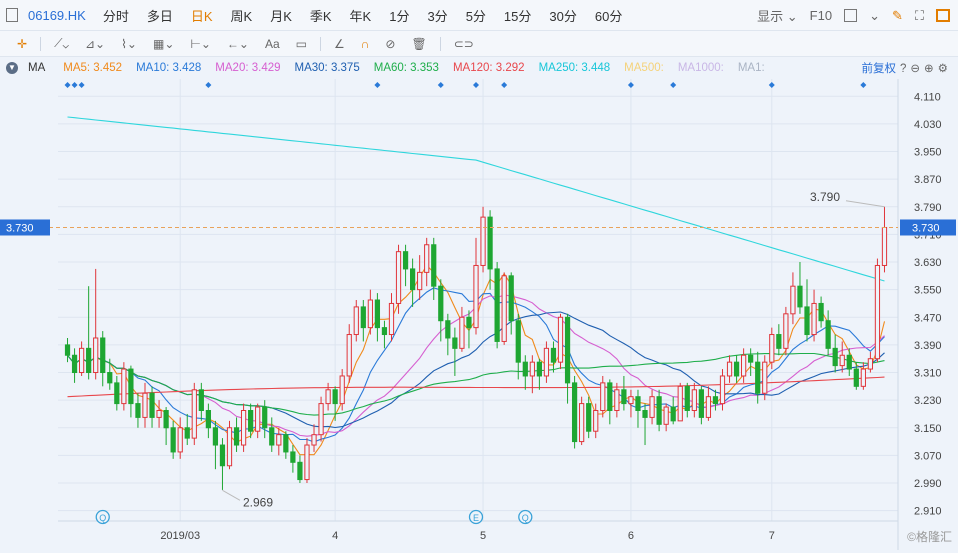  What do you see at coordinates (406, 68) in the screenshot?
I see `ma-item: MA60: 3.353` at bounding box center [406, 68].